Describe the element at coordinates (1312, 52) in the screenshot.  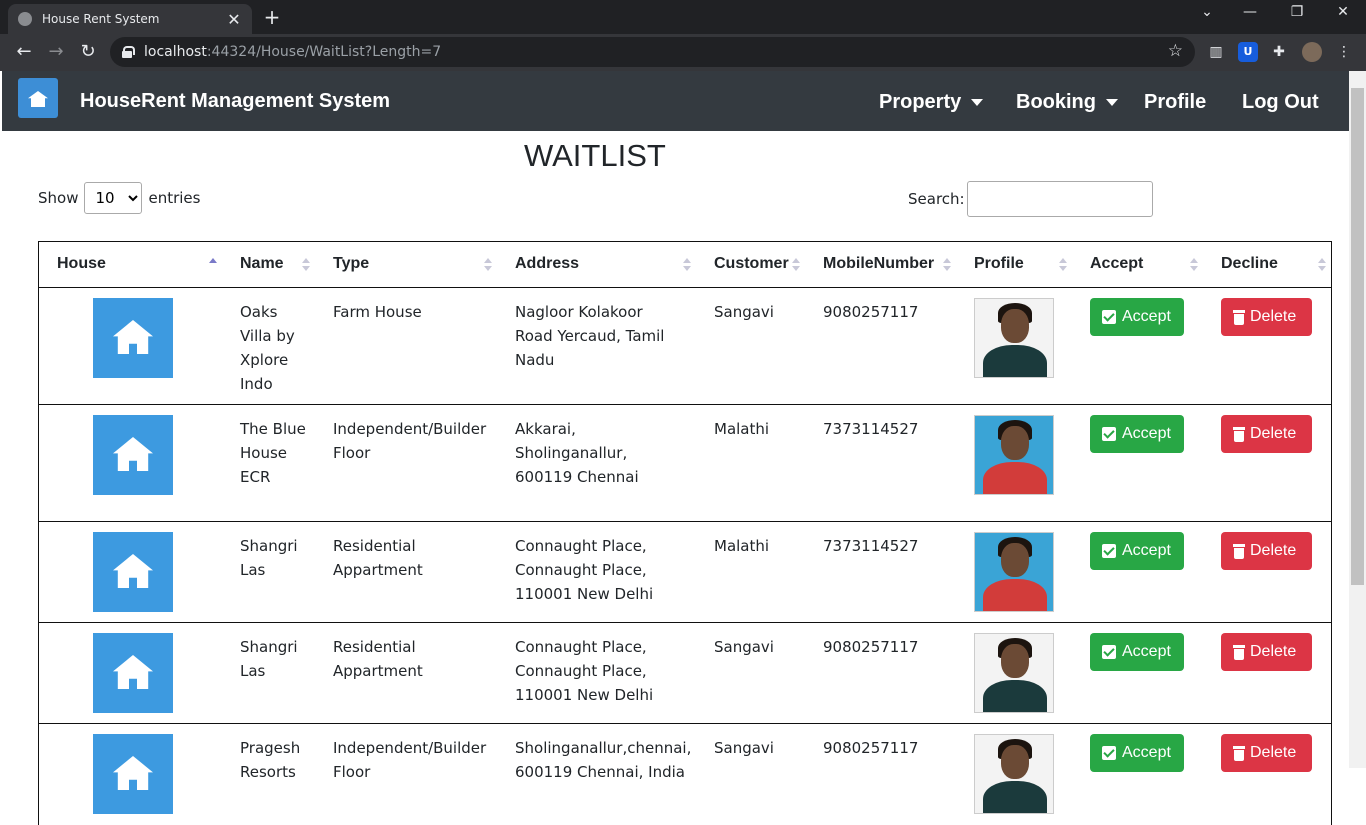
I see `profile-avatar` at that location.